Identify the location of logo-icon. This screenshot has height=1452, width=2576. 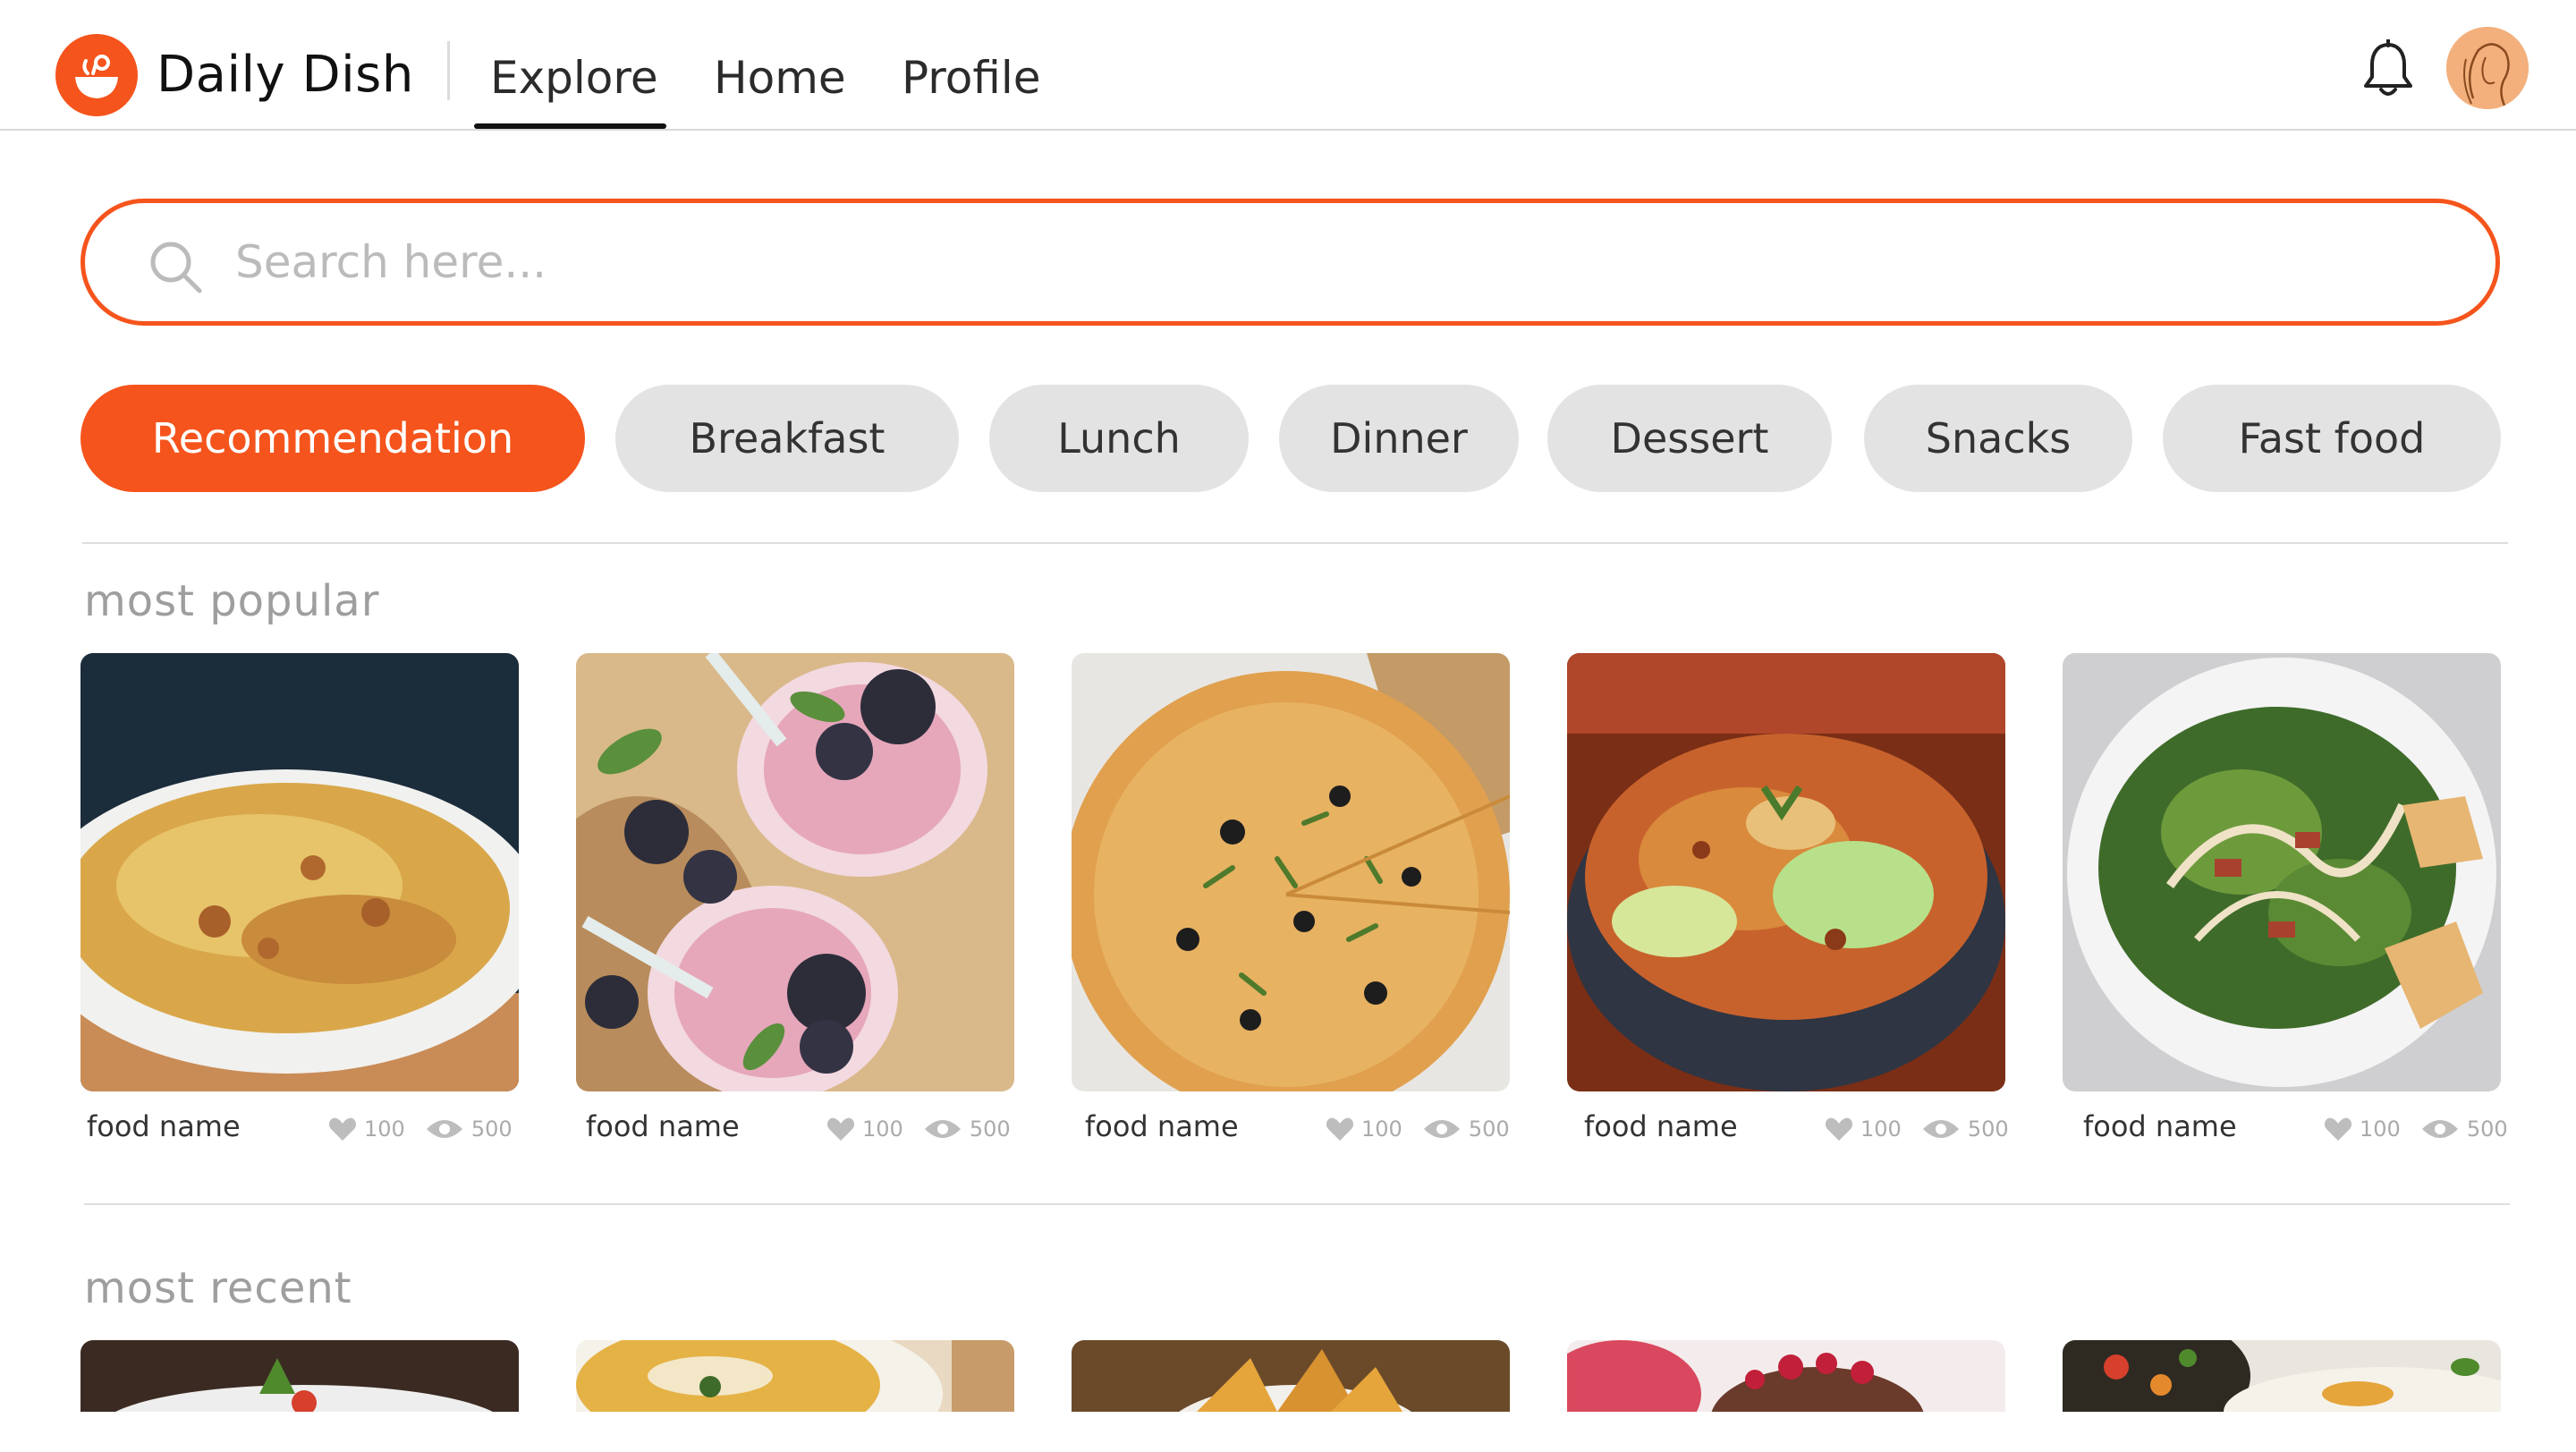
(96, 75).